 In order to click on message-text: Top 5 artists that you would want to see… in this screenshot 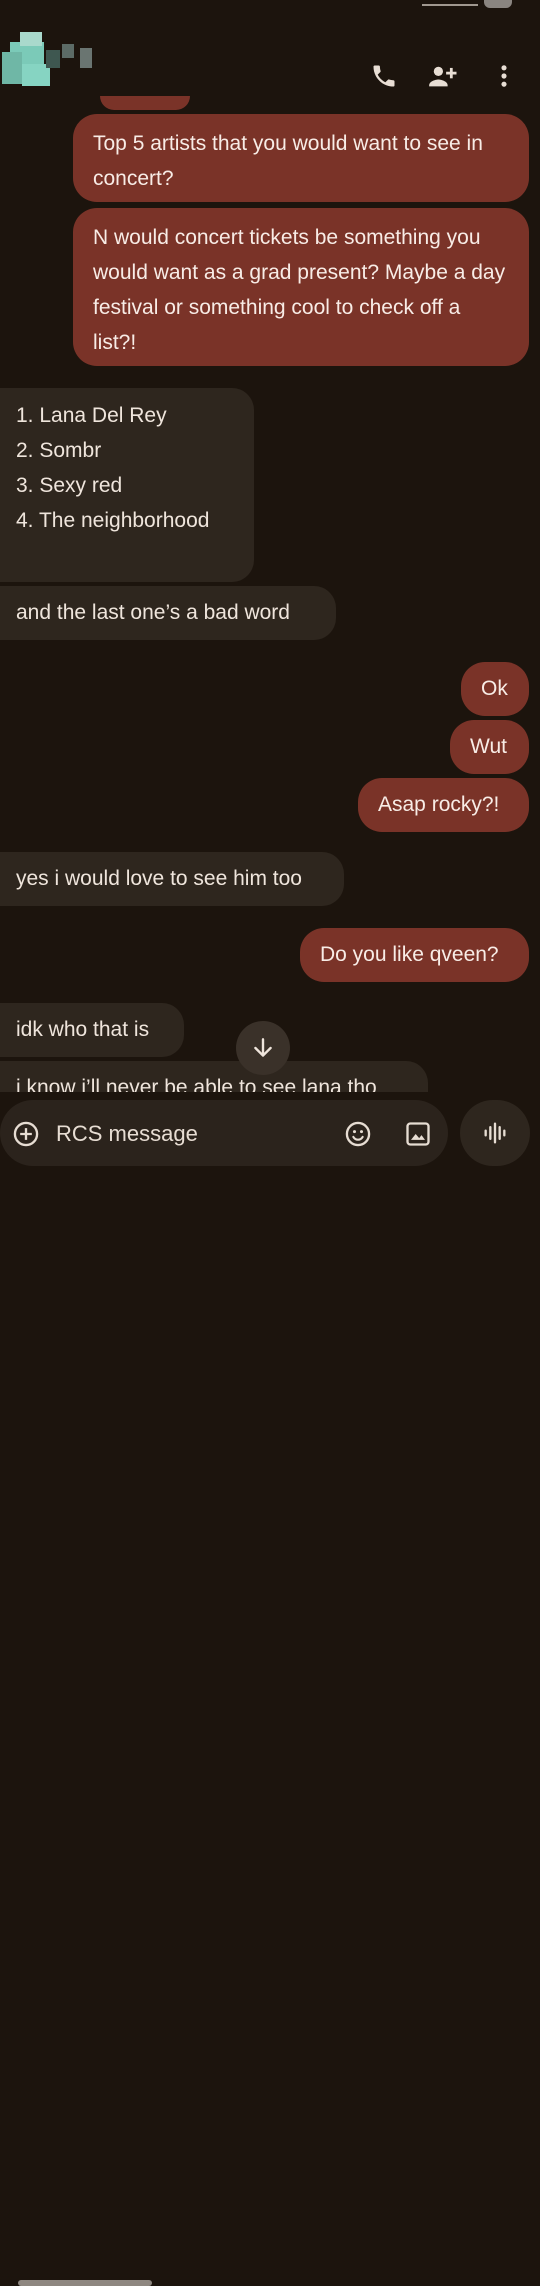, I will do `click(288, 161)`.